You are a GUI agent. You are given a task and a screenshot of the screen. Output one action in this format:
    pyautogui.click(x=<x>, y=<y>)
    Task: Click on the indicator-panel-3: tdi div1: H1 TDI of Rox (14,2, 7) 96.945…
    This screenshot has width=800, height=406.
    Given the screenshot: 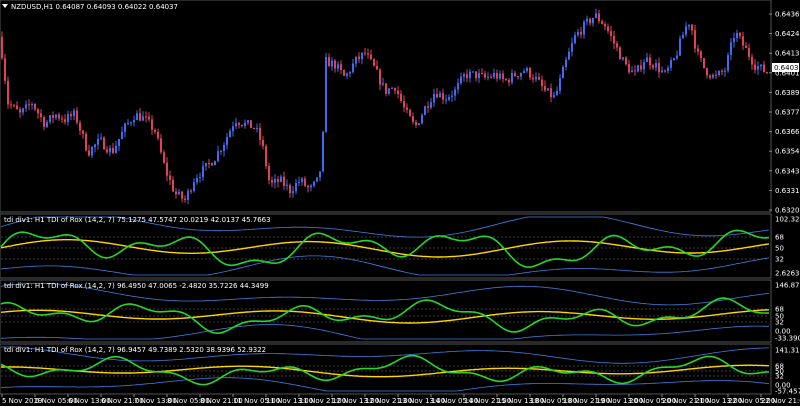 What is the action you would take?
    pyautogui.click(x=400, y=369)
    